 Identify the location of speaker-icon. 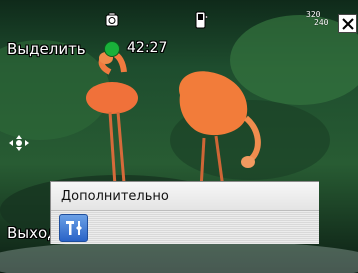
(112, 19).